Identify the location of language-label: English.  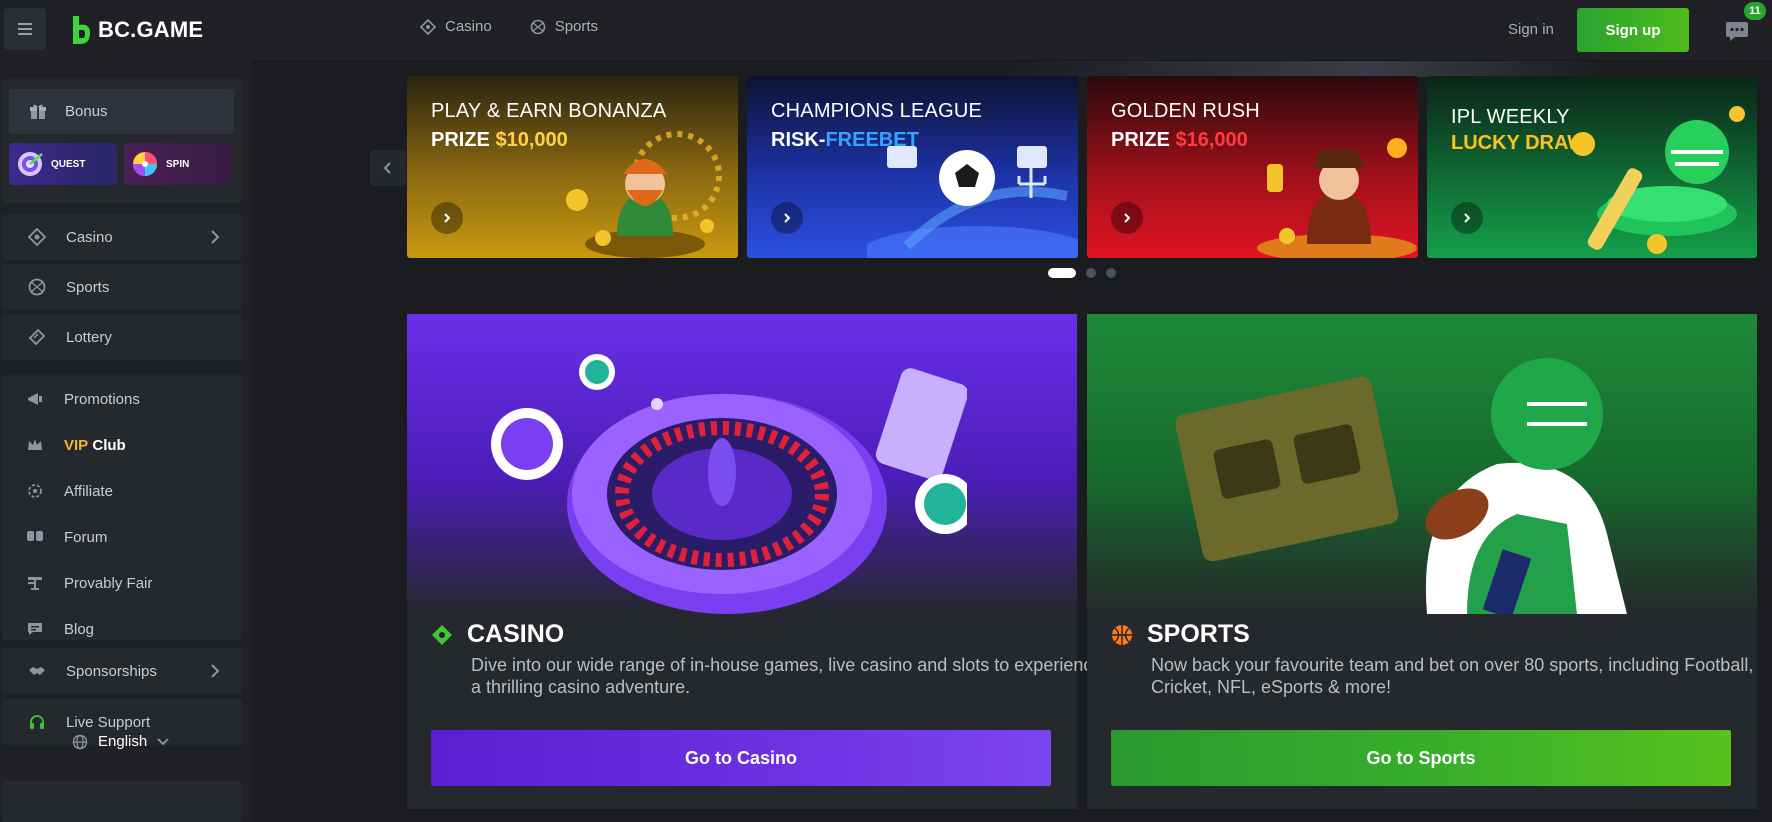
(123, 741).